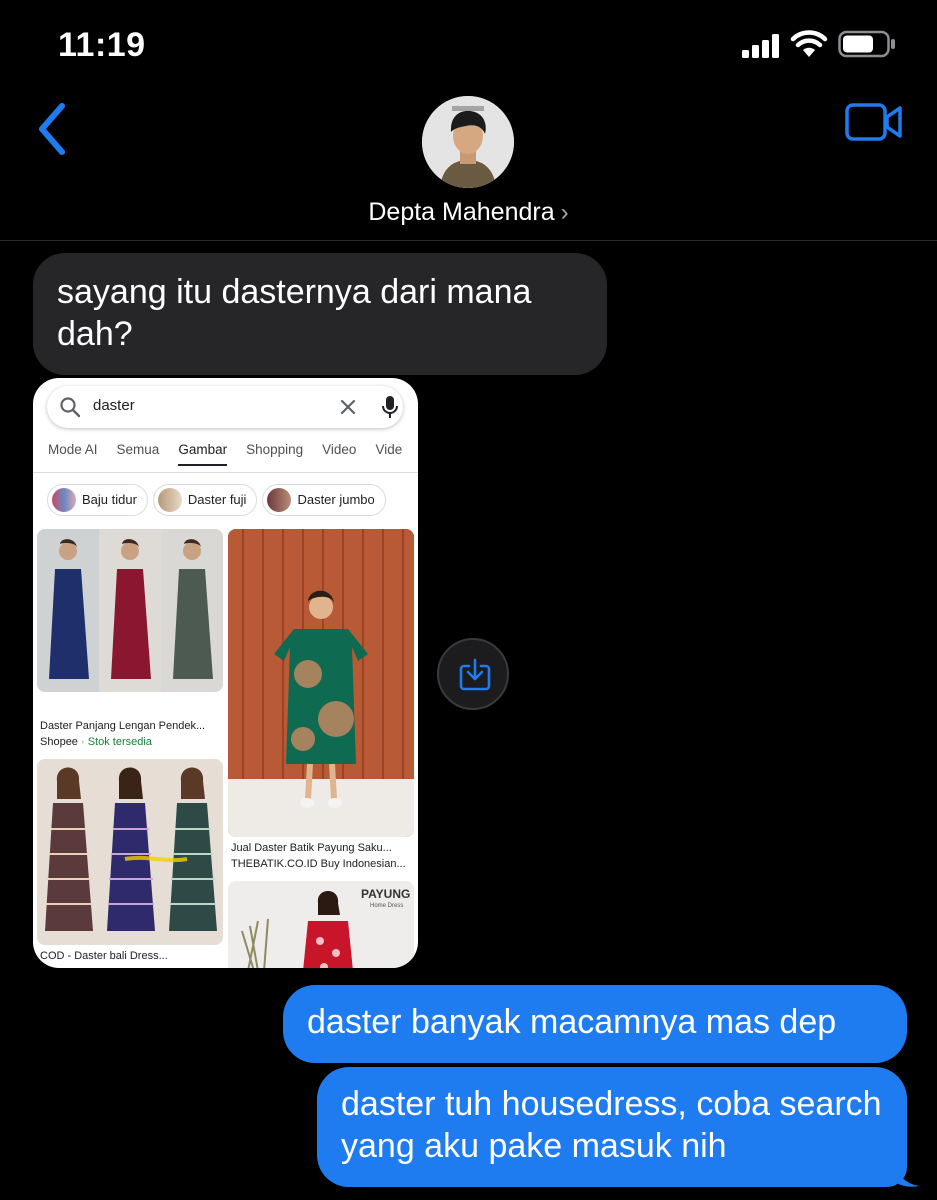 The height and width of the screenshot is (1200, 937). I want to click on battery-icon, so click(866, 44).